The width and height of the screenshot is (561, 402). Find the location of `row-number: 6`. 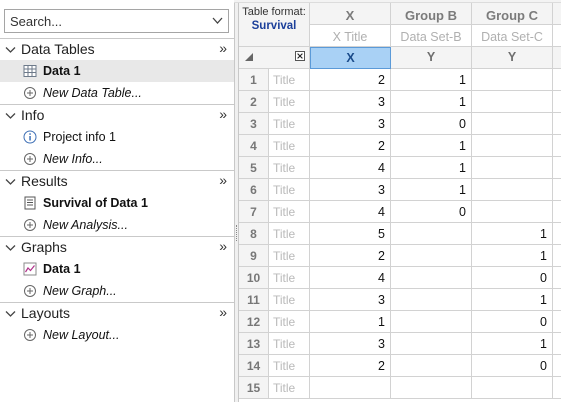

row-number: 6 is located at coordinates (254, 190).